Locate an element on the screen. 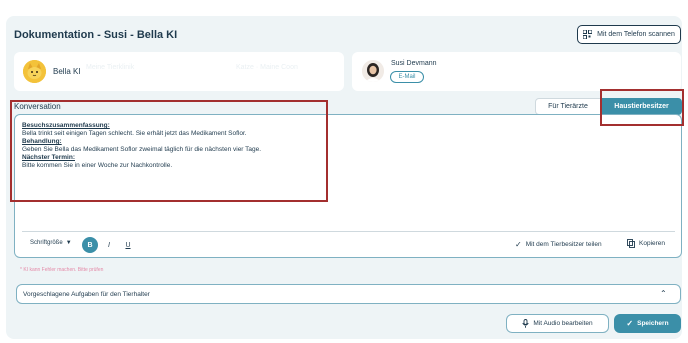 Image resolution: width=688 pixels, height=343 pixels. share-with-owner-button: ✓ Mit dem Tierbesitzer teilen is located at coordinates (558, 244).